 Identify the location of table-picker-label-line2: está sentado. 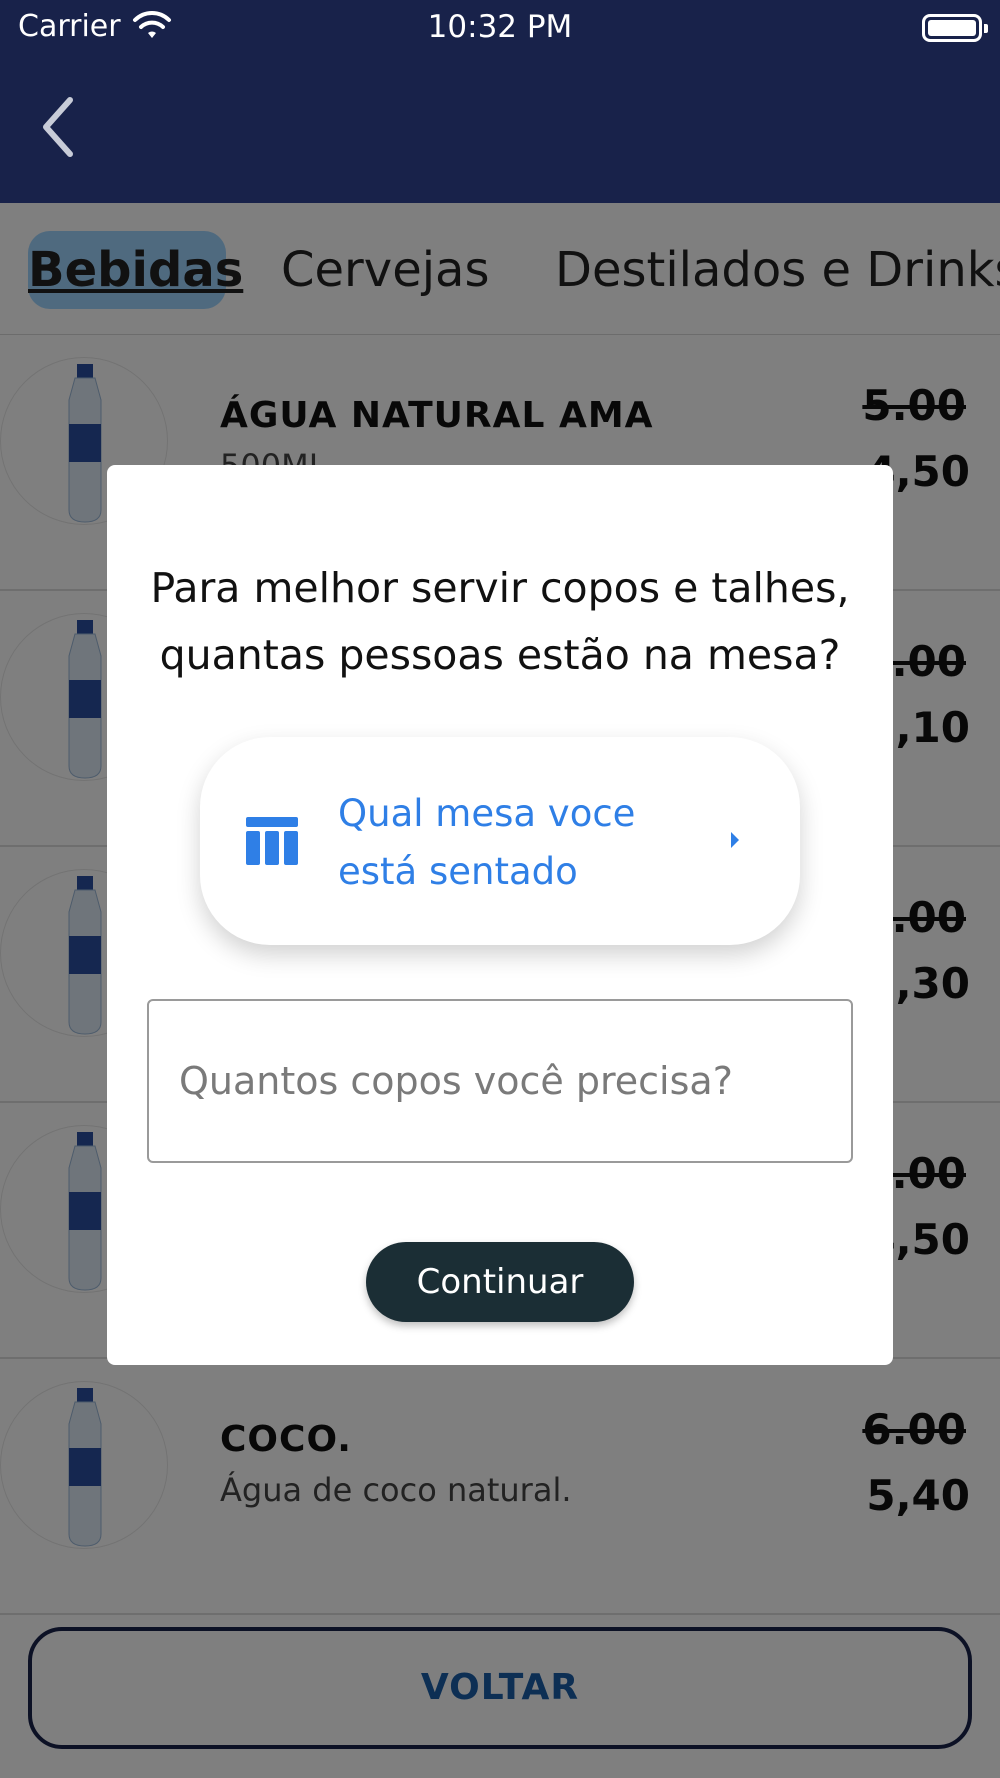
(458, 871).